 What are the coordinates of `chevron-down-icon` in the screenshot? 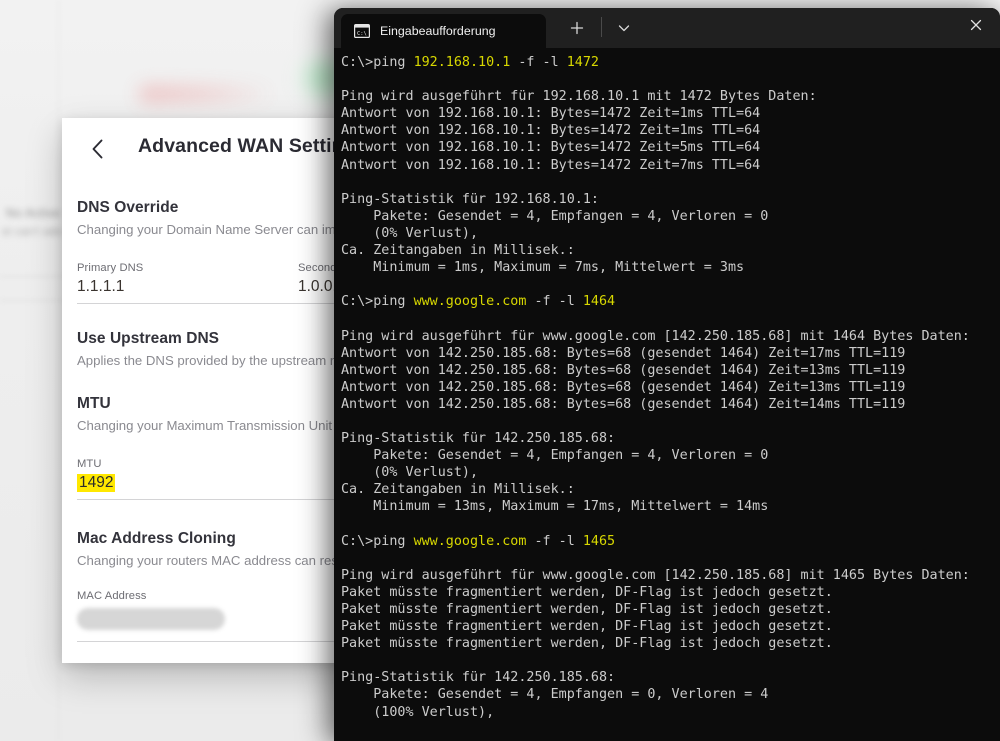 It's located at (624, 28).